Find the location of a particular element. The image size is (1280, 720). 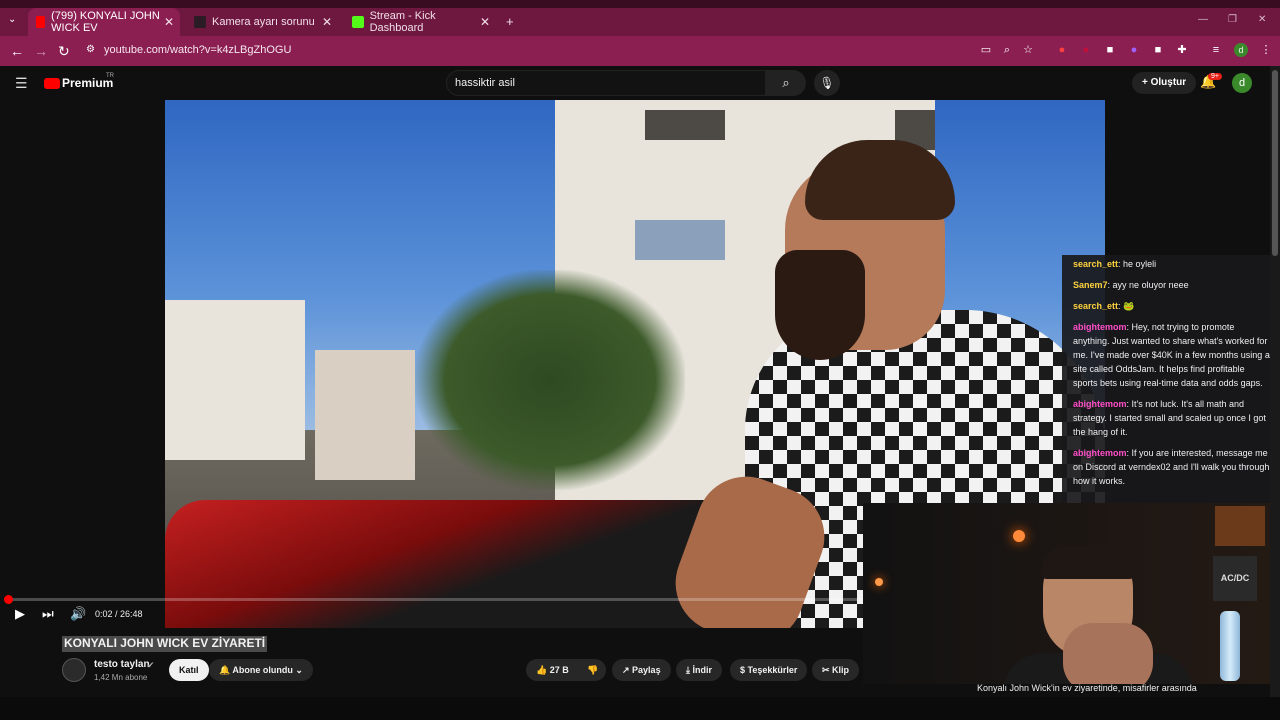

hamburger-menu-icon: ☰ is located at coordinates (21, 83).